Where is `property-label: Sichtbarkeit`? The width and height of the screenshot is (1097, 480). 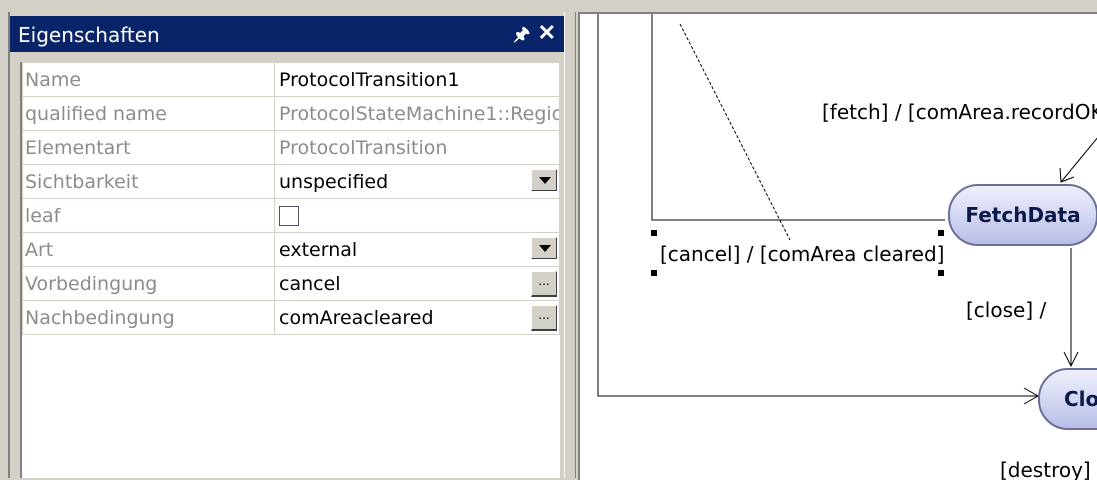
property-label: Sichtbarkeit is located at coordinates (148, 181).